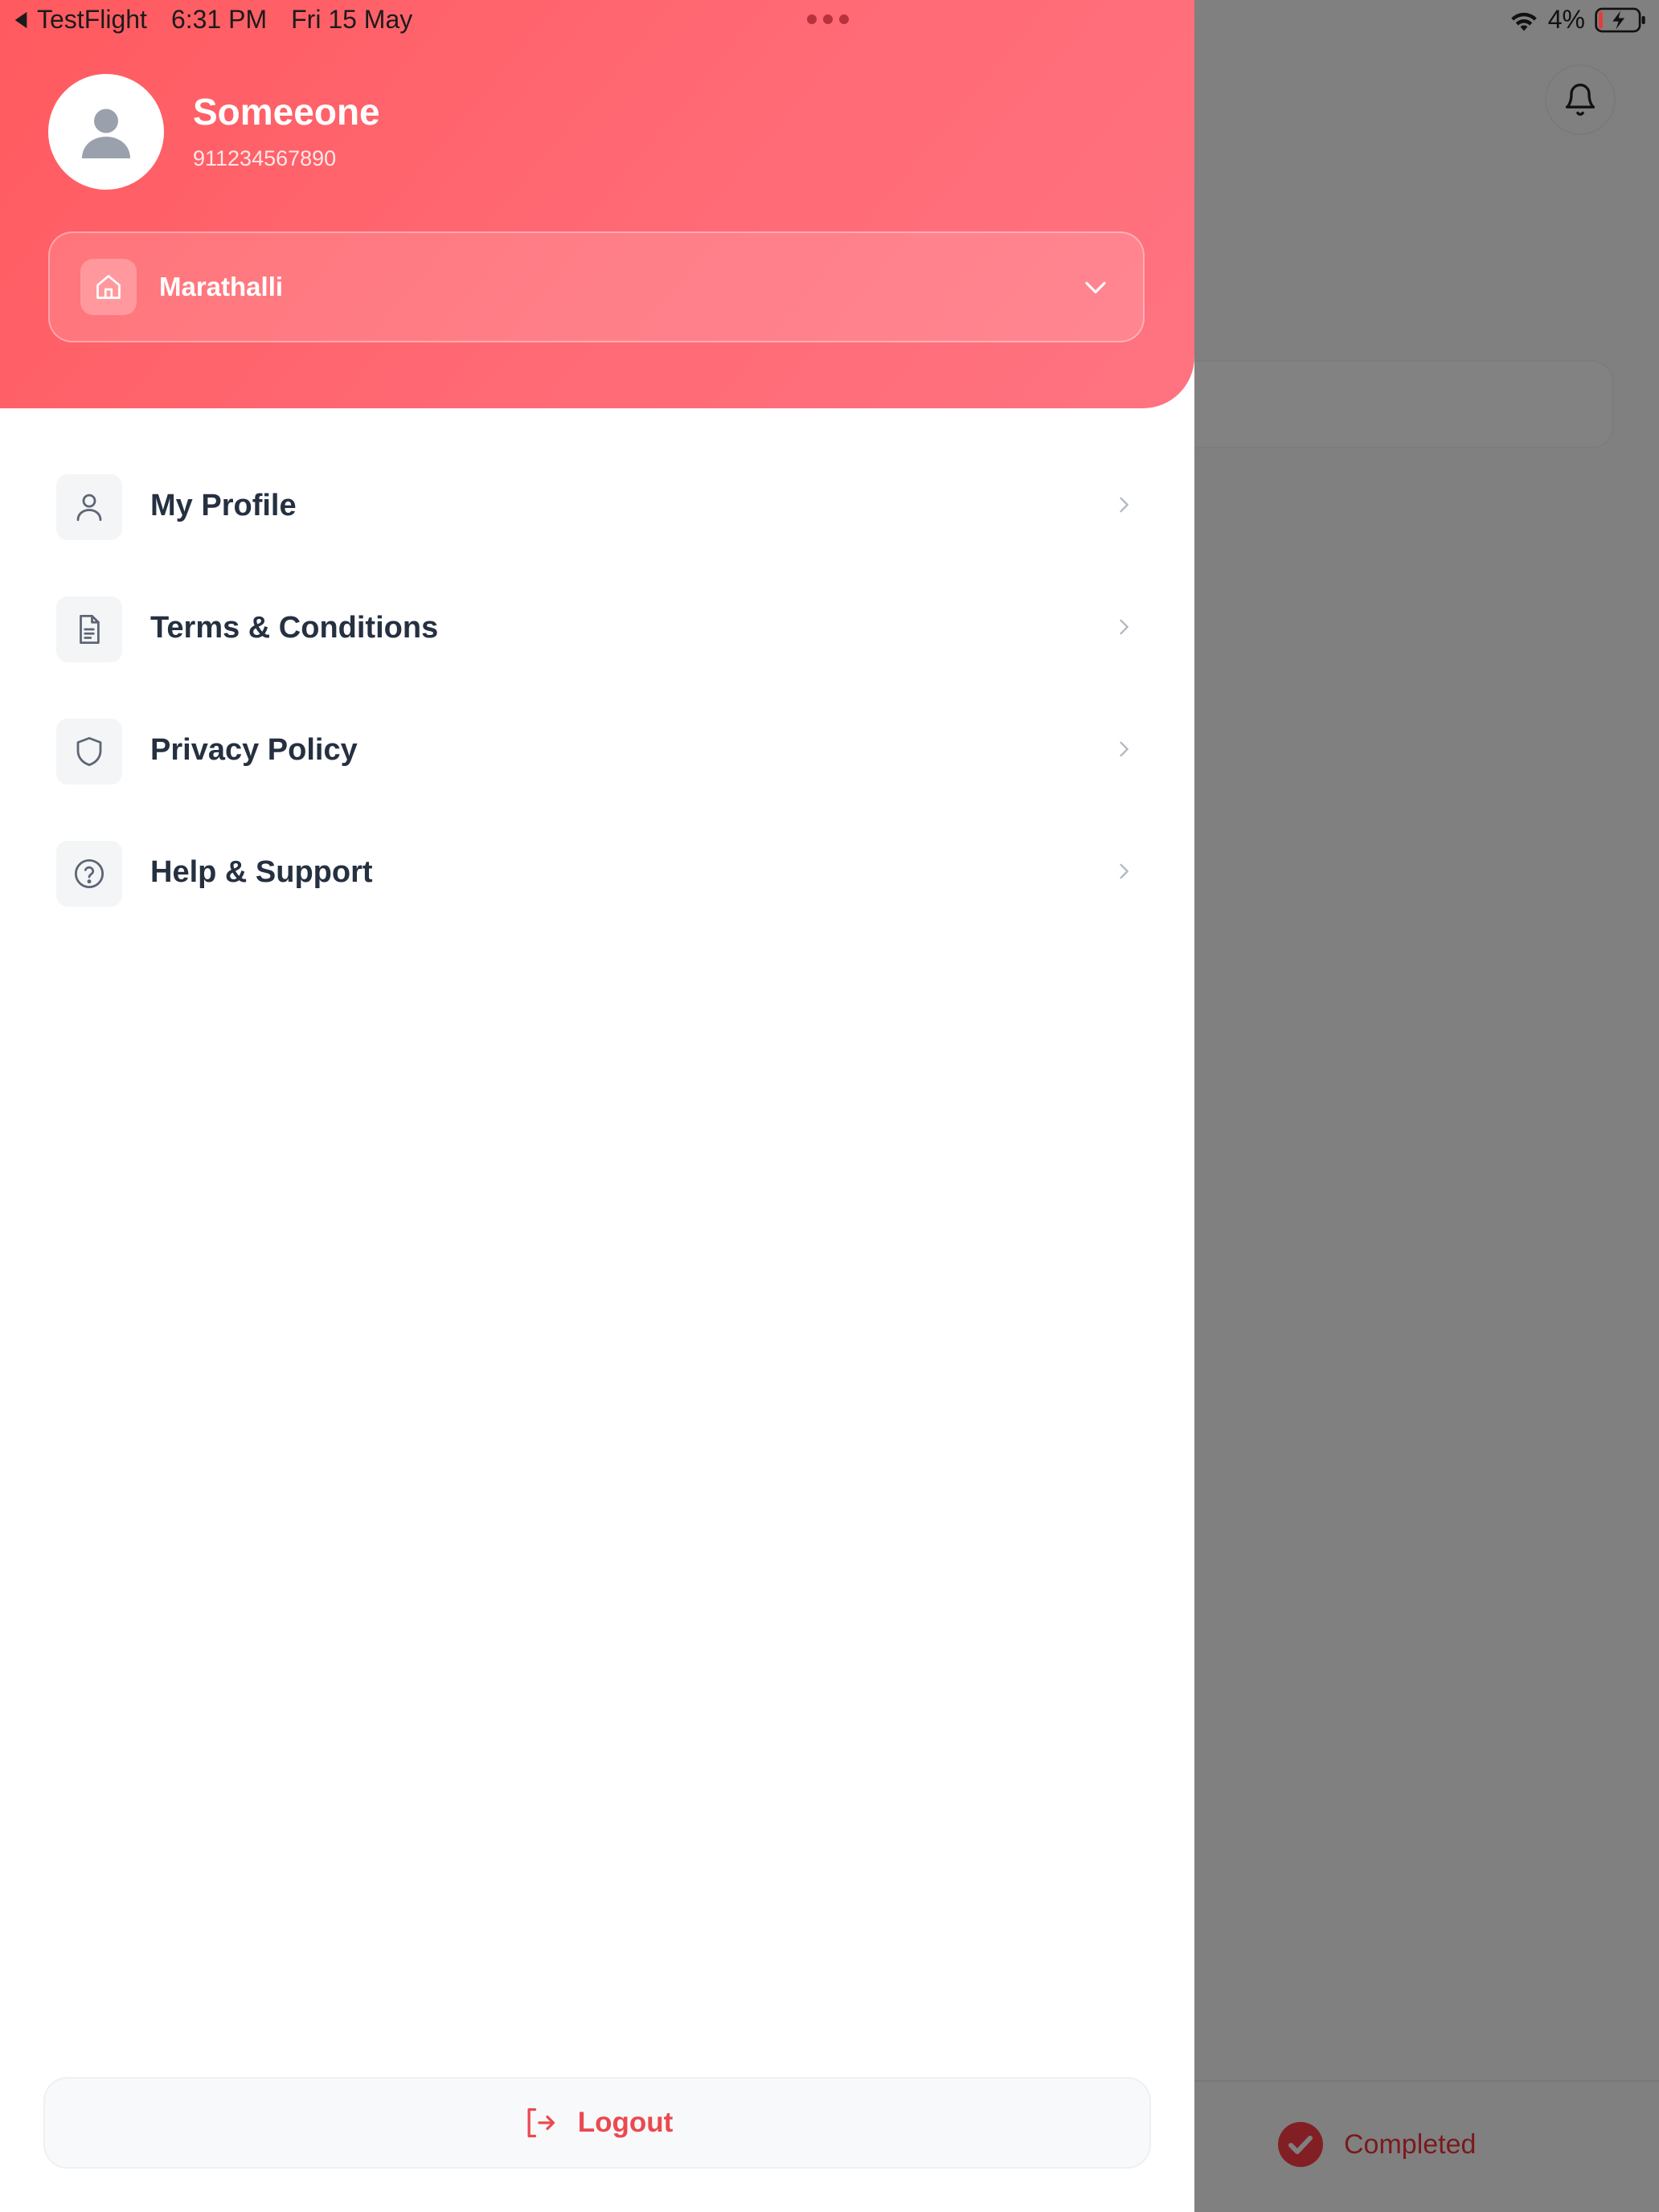  Describe the element at coordinates (597, 530) in the screenshot. I see `menu-item-my-profile: My Profile` at that location.